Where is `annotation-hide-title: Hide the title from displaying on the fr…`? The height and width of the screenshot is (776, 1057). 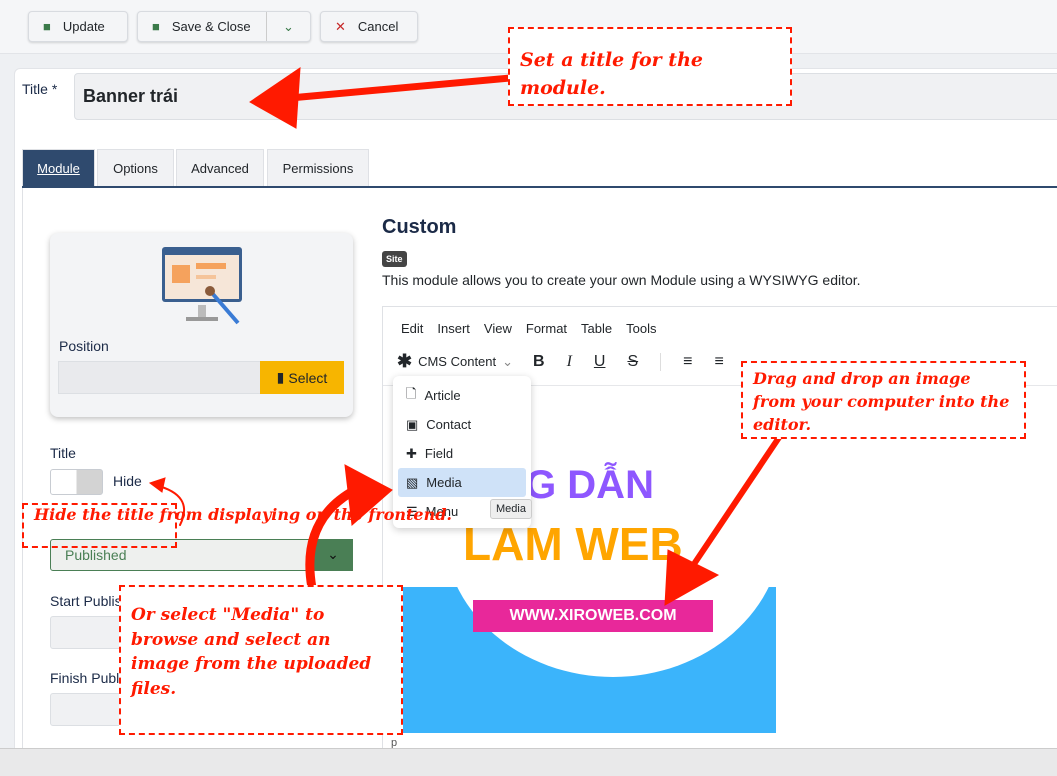
annotation-hide-title: Hide the title from displaying on the fr… is located at coordinates (237, 525).